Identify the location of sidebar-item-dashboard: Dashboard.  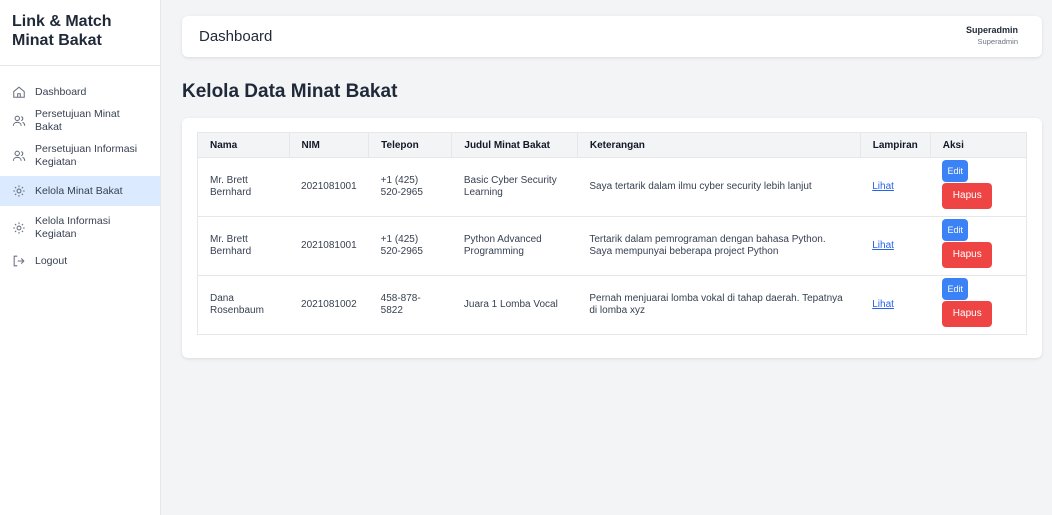
(80, 92).